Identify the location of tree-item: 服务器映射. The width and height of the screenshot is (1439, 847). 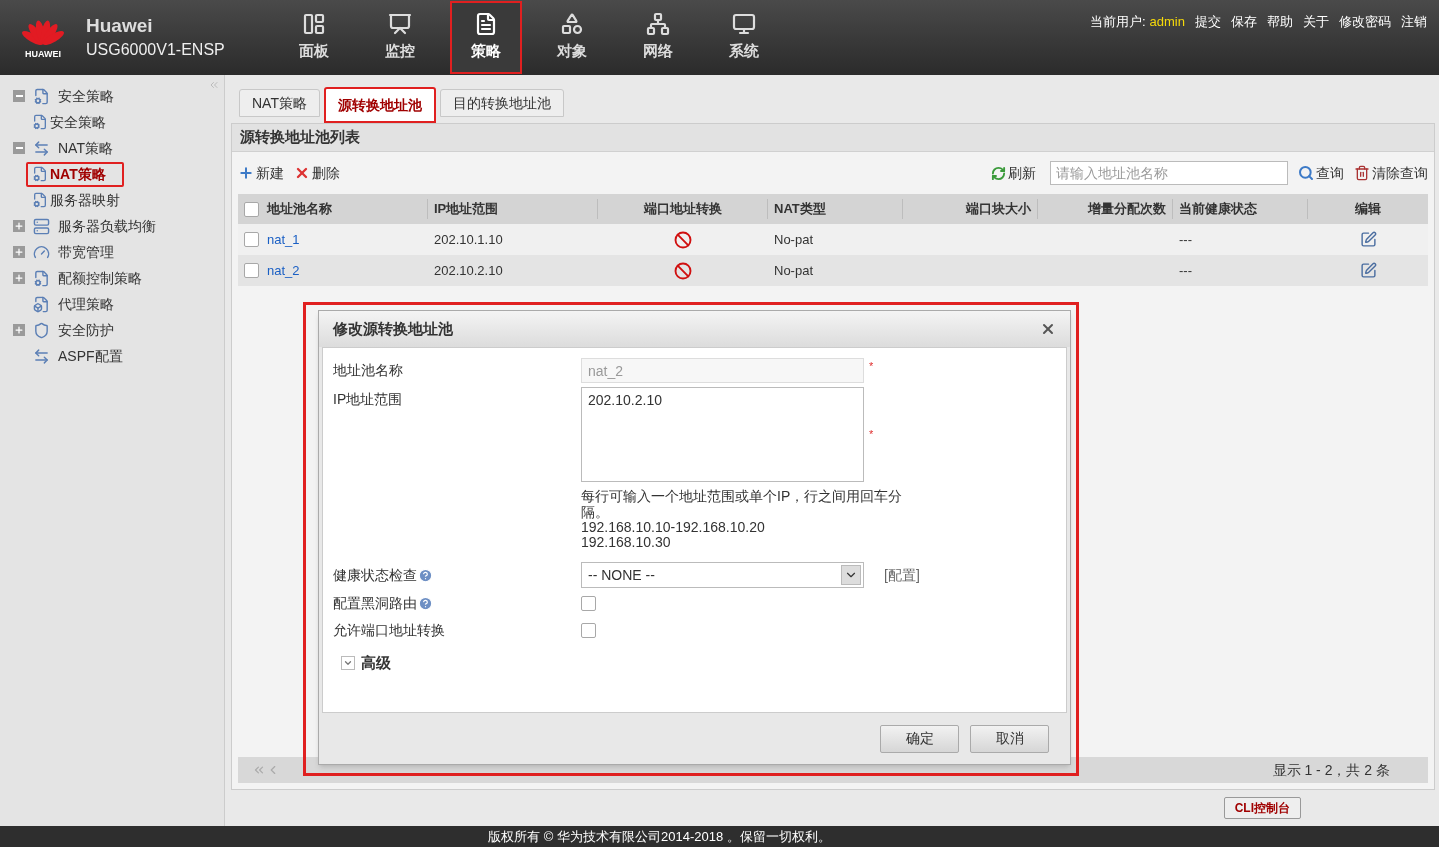
(85, 200).